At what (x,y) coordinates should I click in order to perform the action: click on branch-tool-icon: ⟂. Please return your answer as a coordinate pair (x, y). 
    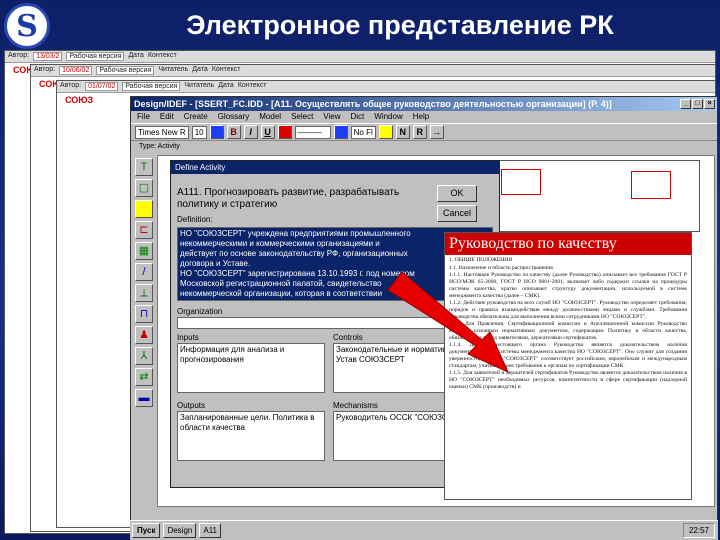
    Looking at the image, I should click on (144, 293).